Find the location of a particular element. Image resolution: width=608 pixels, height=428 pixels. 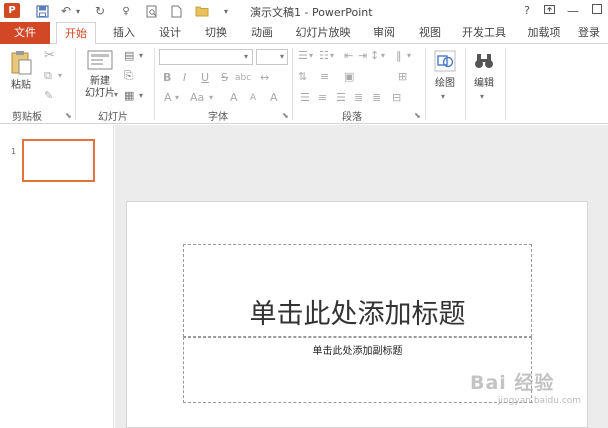

align-center-icon: ≡ is located at coordinates (322, 98).